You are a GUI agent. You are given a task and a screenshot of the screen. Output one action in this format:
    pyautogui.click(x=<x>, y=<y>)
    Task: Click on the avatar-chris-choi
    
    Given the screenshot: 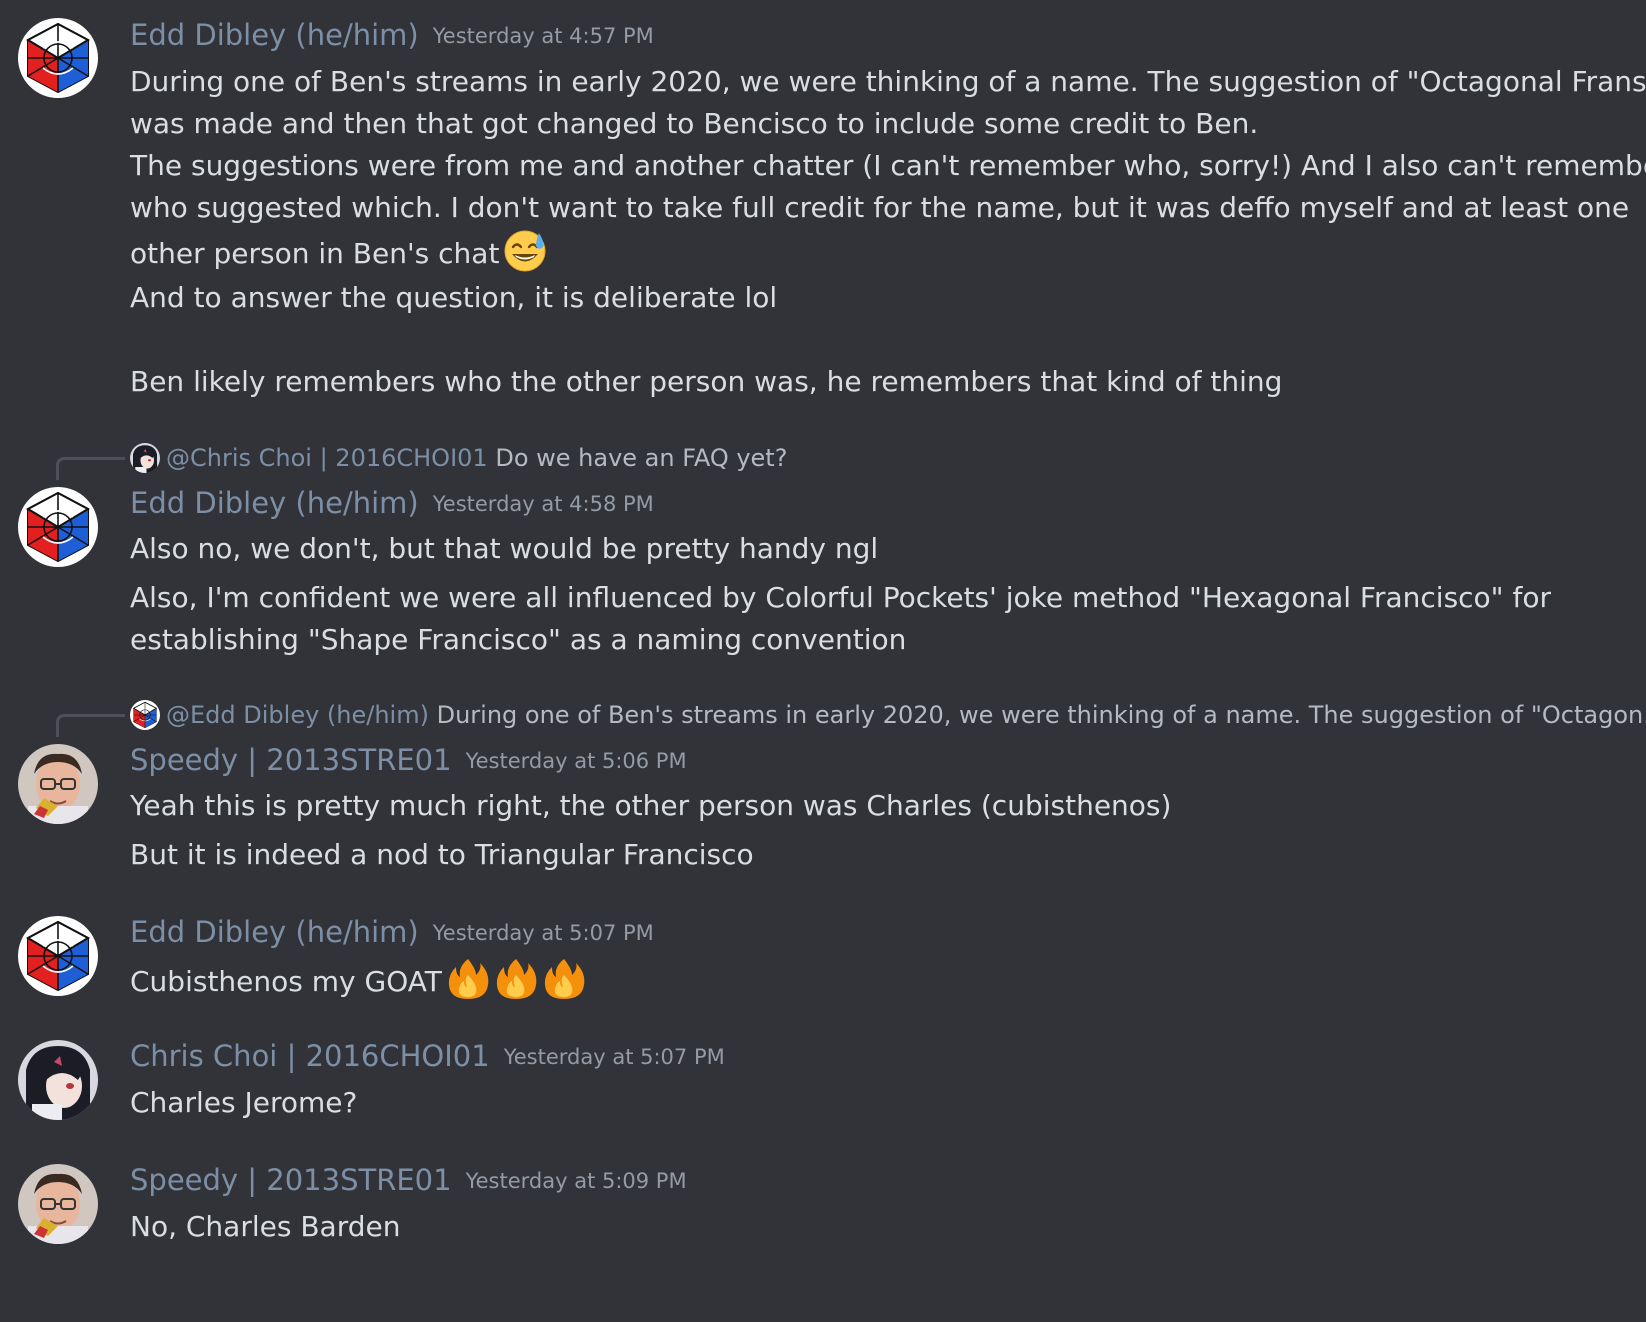 What is the action you would take?
    pyautogui.click(x=58, y=1080)
    